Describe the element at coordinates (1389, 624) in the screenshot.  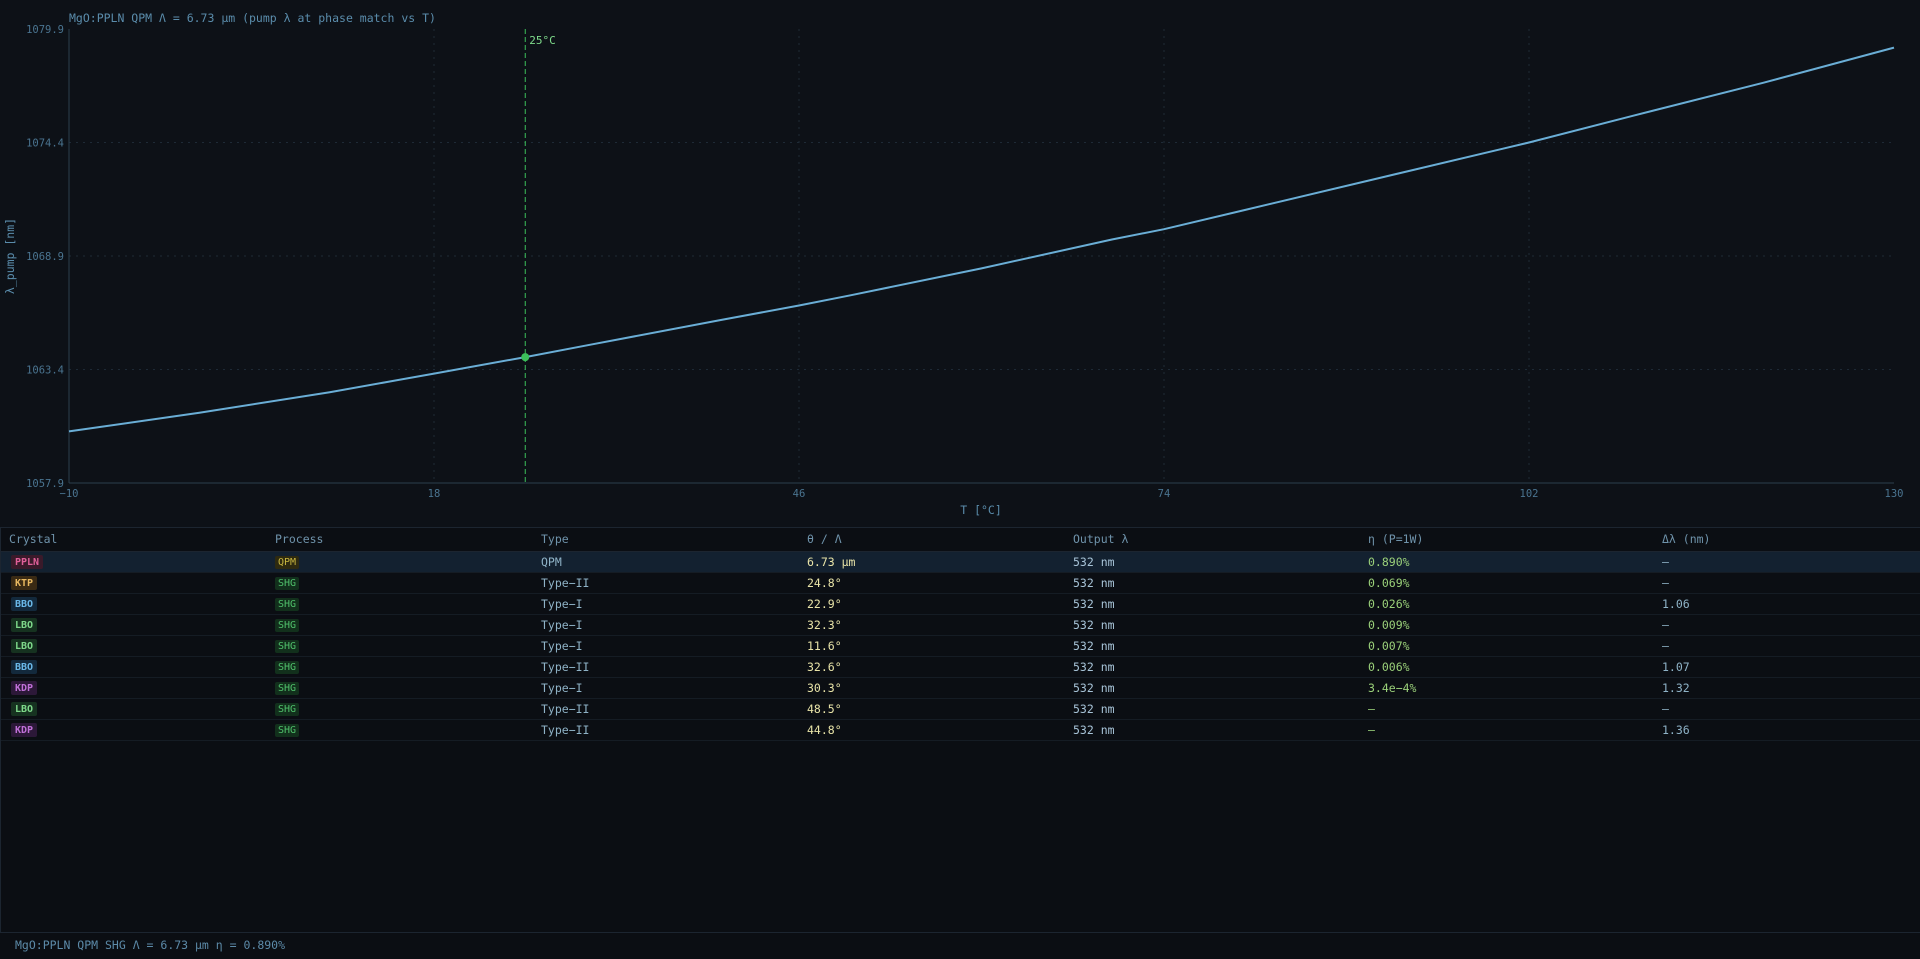
I see `cell-efficiency: 0.009%` at that location.